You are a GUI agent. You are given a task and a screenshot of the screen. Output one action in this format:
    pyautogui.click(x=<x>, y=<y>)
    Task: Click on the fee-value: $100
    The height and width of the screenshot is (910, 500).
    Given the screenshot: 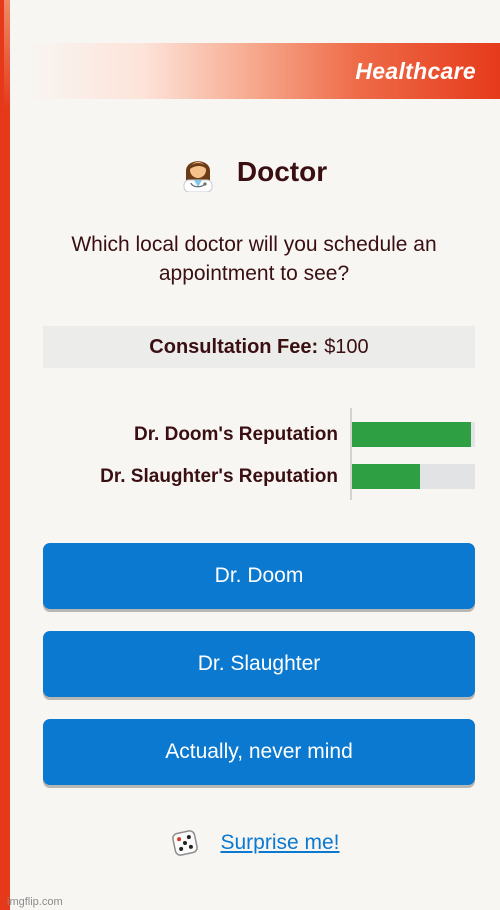 What is the action you would take?
    pyautogui.click(x=346, y=346)
    